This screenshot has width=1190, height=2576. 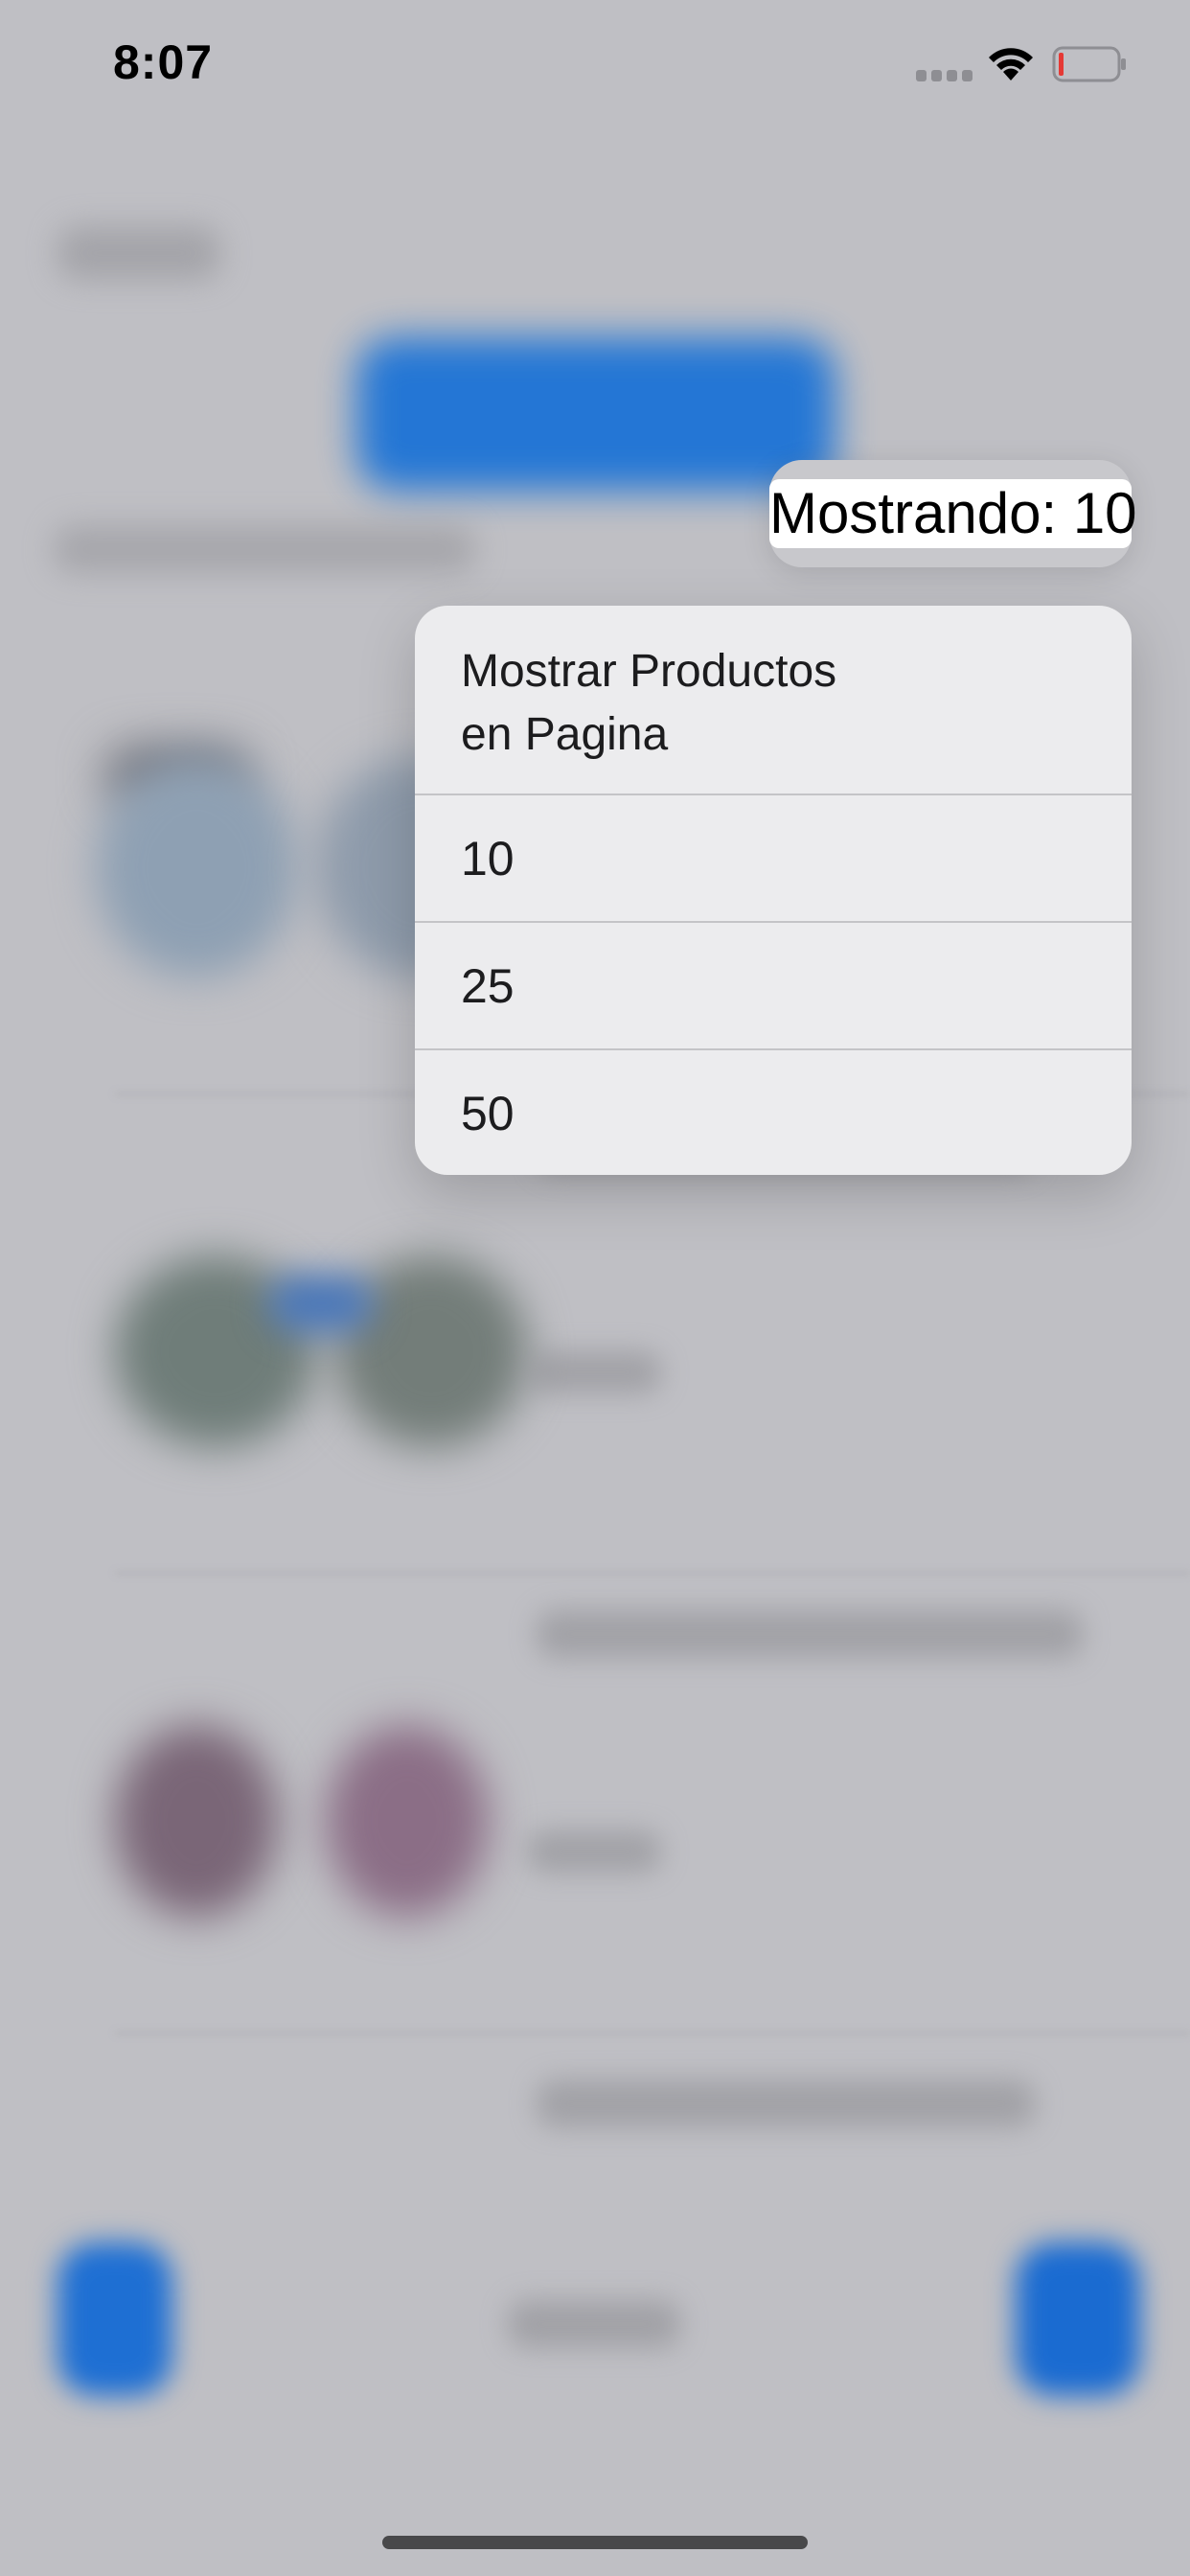 I want to click on menu-item-label: 10, so click(x=488, y=859).